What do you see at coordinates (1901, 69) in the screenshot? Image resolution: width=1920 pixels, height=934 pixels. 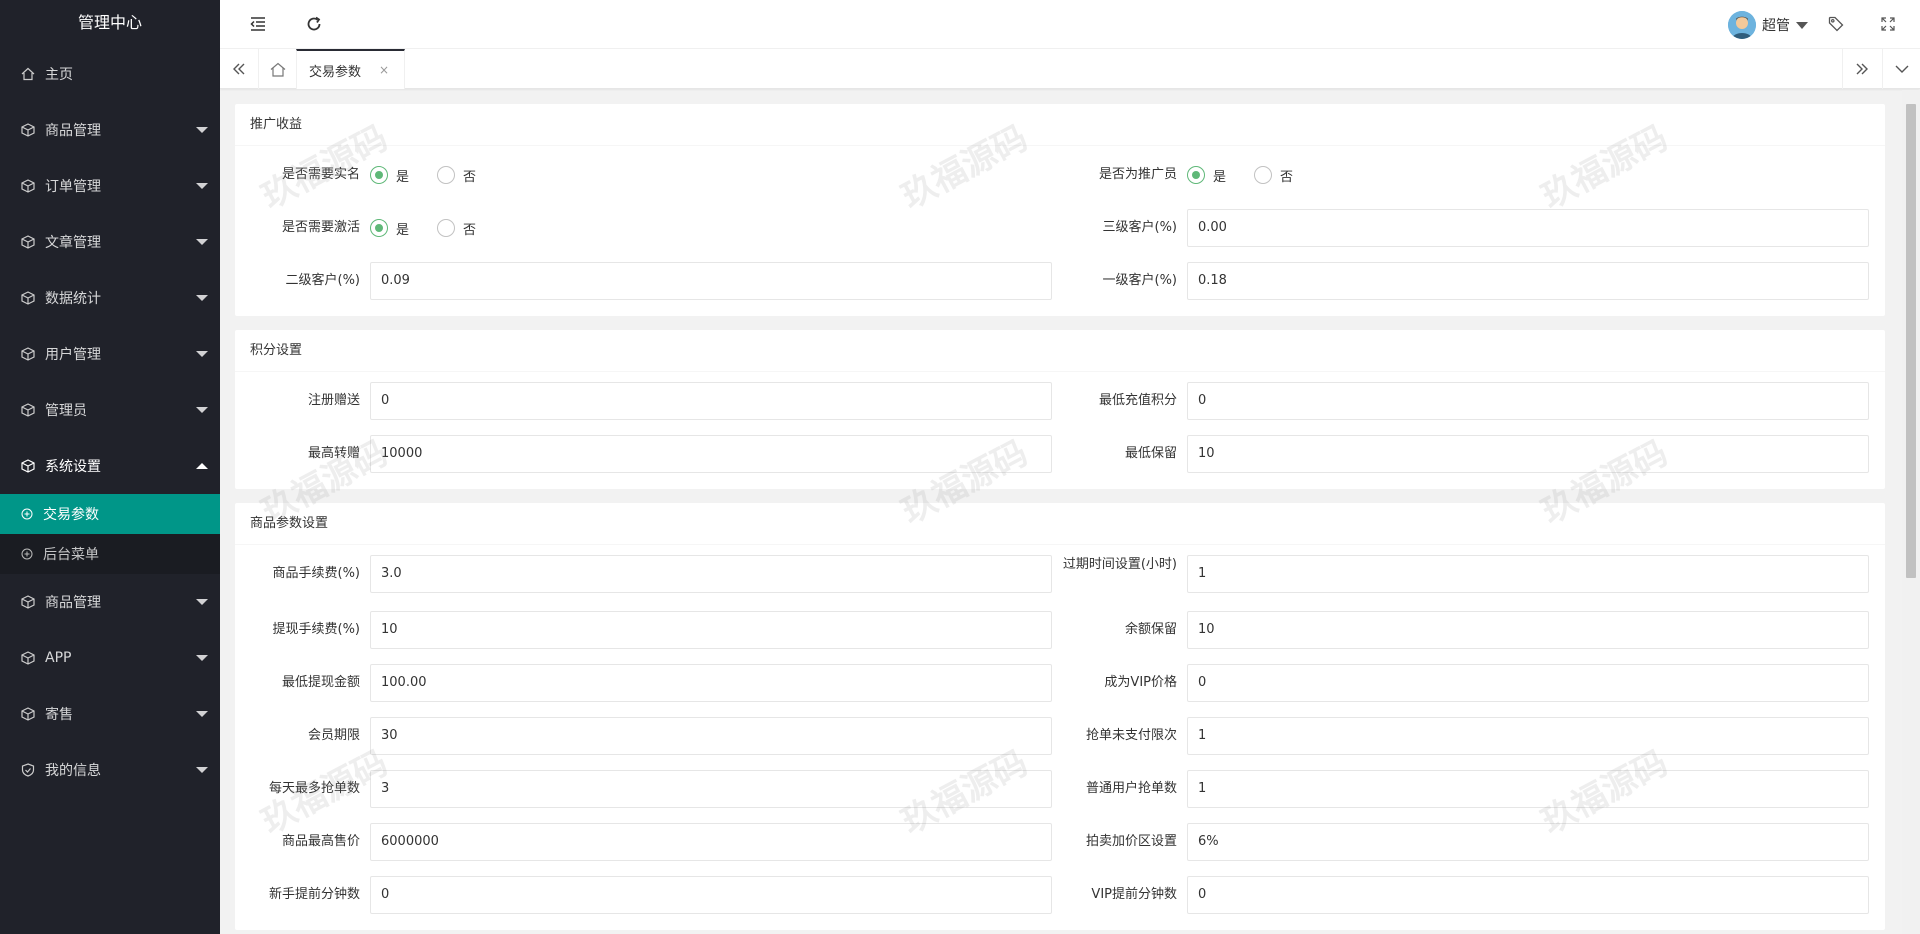 I see `tabs-menu-chevron-down-icon` at bounding box center [1901, 69].